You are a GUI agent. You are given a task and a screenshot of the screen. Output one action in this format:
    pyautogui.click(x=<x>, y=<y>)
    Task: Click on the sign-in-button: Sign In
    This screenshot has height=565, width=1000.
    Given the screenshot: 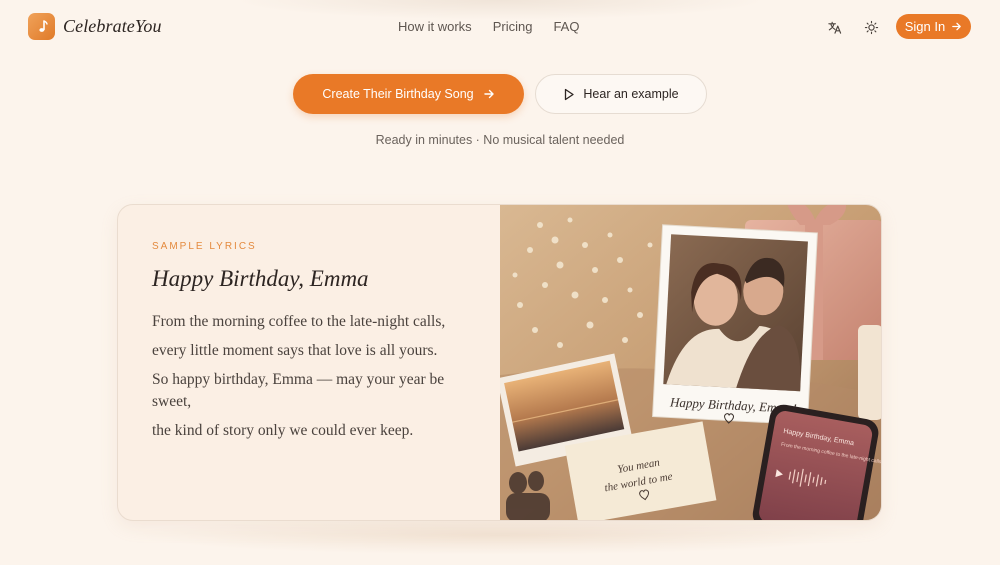 What is the action you would take?
    pyautogui.click(x=933, y=26)
    